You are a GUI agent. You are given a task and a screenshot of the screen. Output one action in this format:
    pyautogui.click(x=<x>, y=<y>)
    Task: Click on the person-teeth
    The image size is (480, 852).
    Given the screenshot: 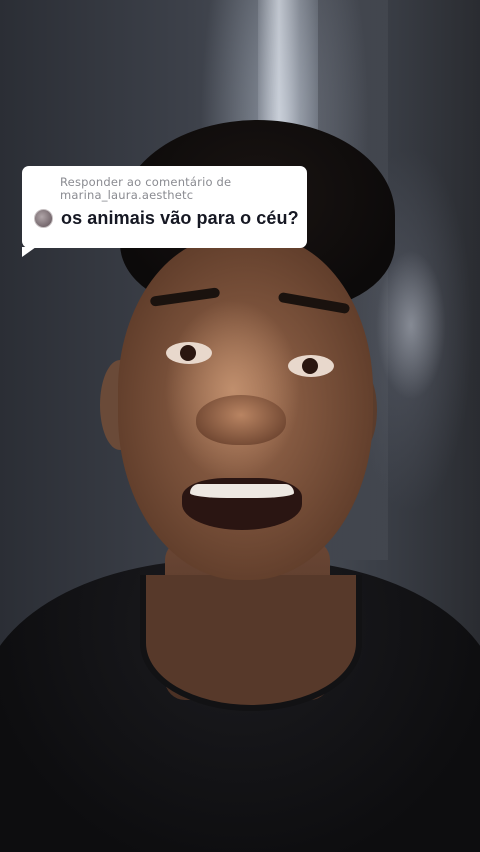 What is the action you would take?
    pyautogui.click(x=242, y=491)
    